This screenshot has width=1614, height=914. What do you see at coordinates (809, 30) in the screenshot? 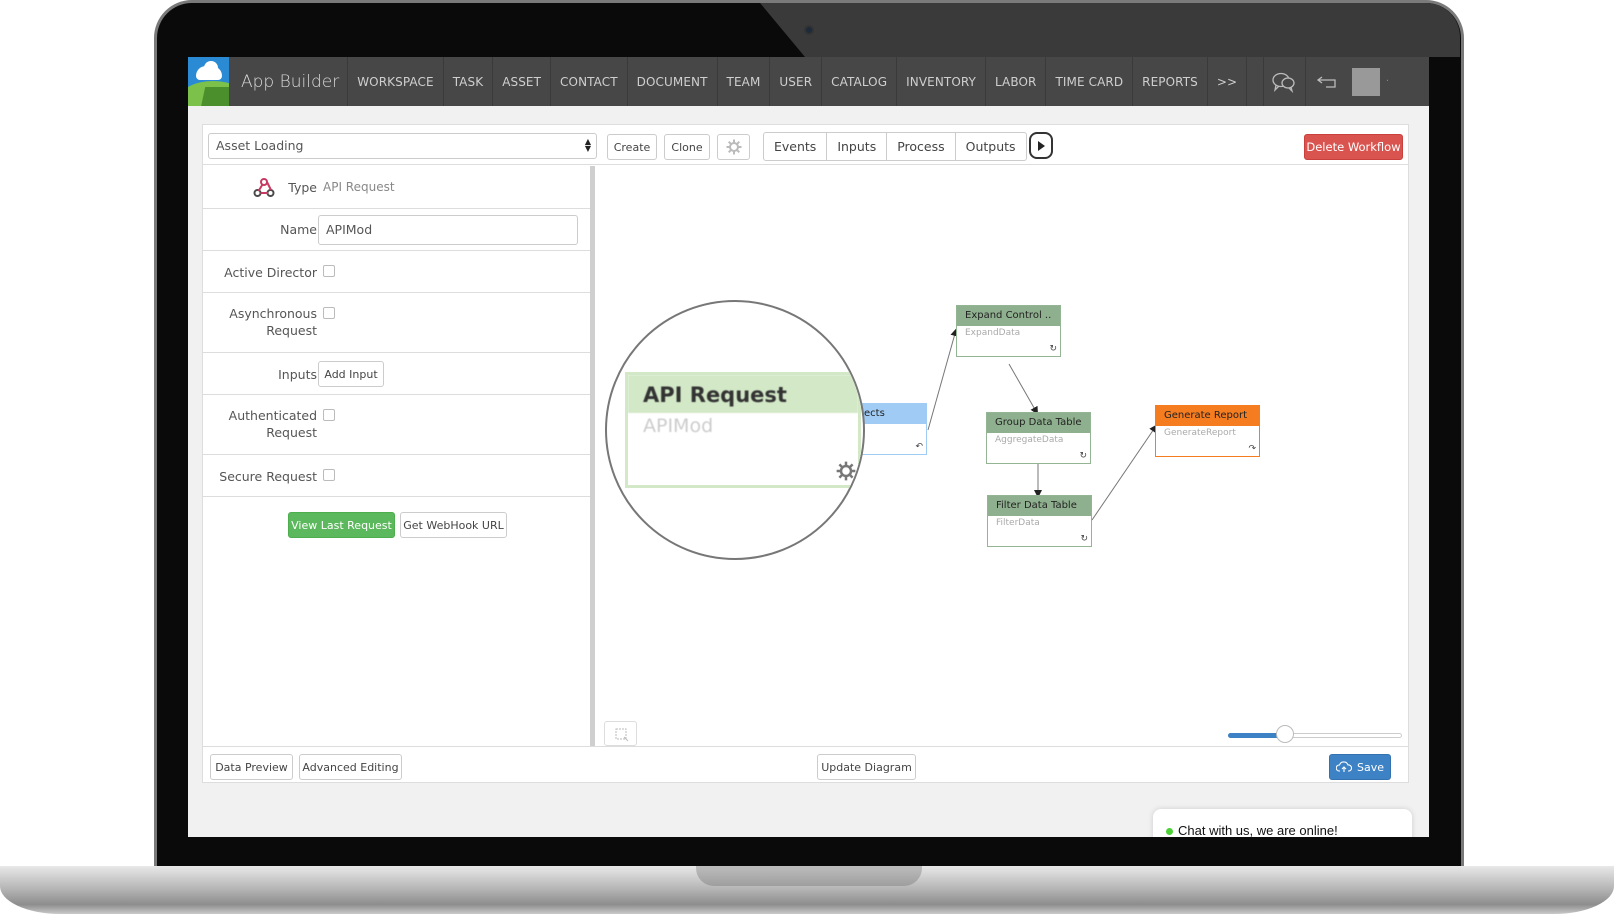
I see `webcam-icon` at bounding box center [809, 30].